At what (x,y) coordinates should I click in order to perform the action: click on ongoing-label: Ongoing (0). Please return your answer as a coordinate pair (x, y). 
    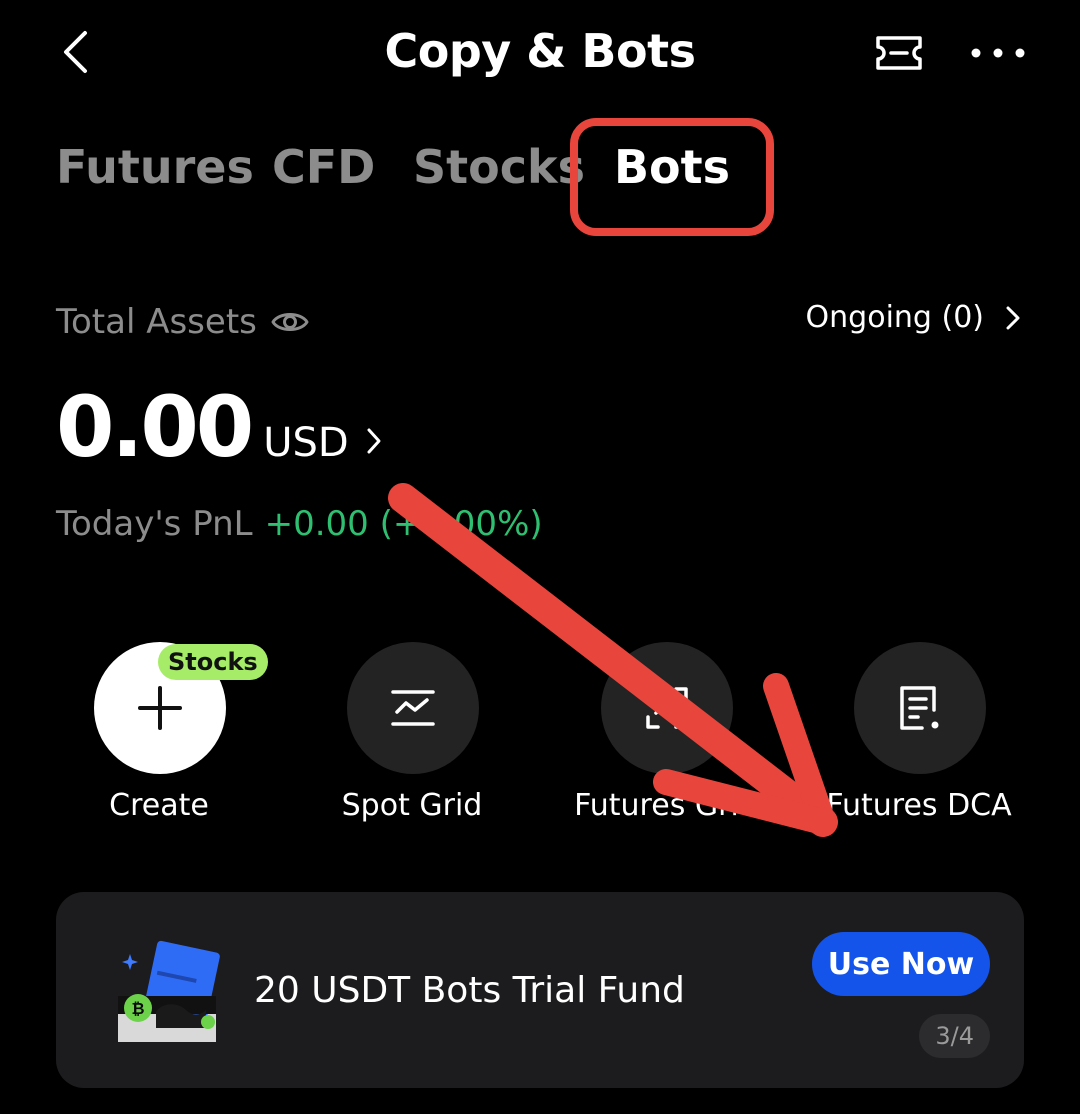
    Looking at the image, I should click on (894, 317).